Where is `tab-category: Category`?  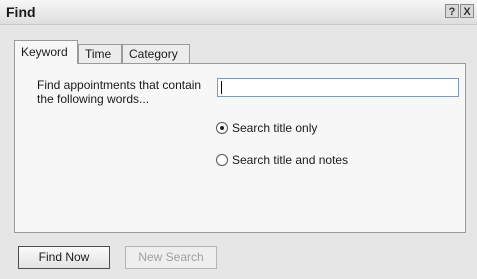
tab-category: Category is located at coordinates (156, 53).